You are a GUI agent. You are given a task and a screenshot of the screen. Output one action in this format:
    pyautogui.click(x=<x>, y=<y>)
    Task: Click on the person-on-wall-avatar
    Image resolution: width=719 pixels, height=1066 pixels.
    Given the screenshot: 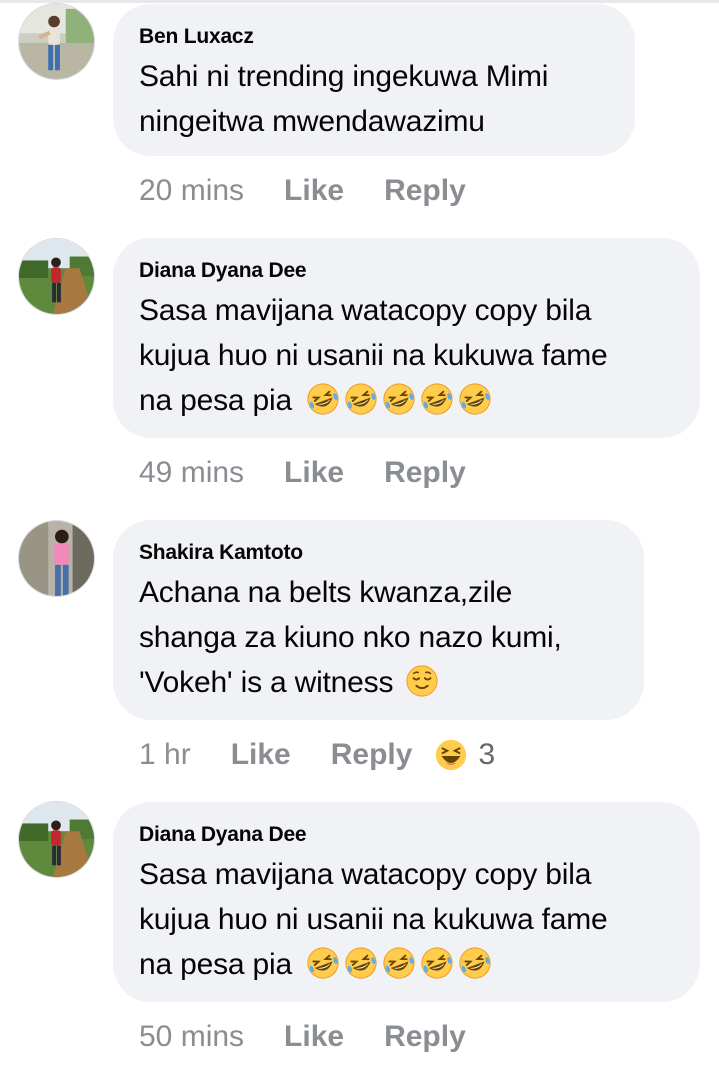 What is the action you would take?
    pyautogui.click(x=56, y=41)
    